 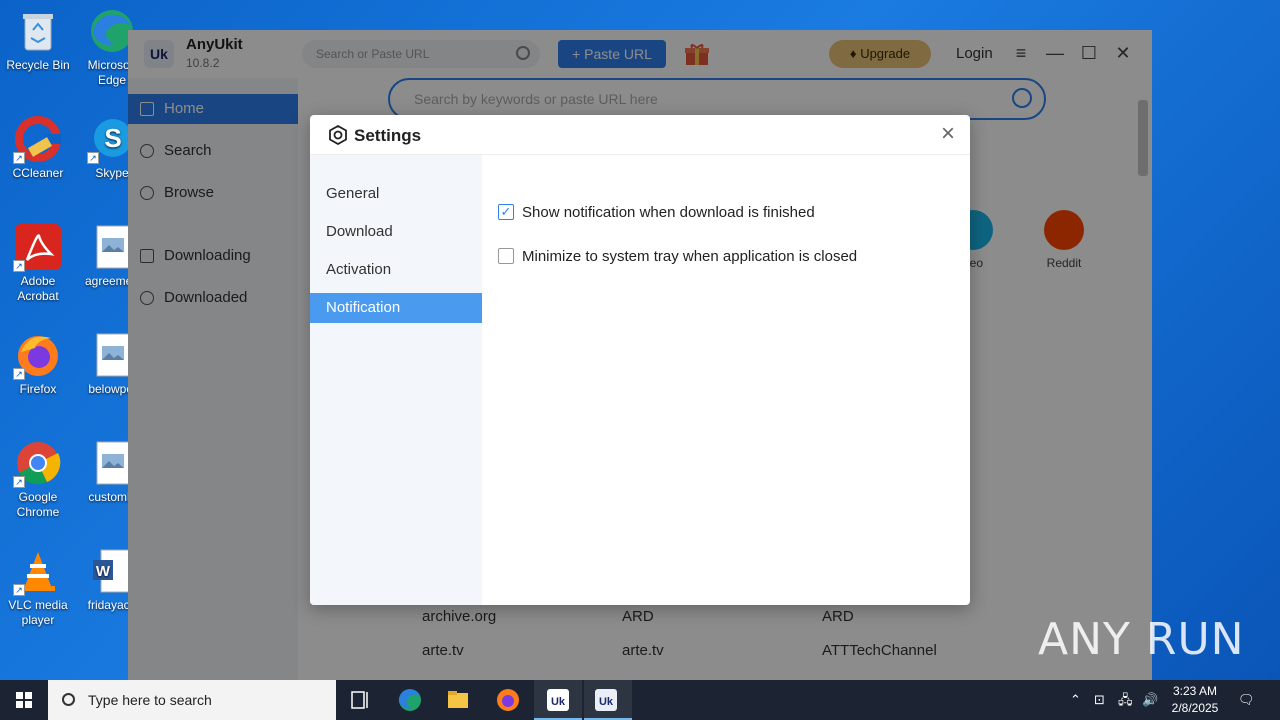 I want to click on tray-app-icon: ⊡, so click(x=1099, y=700).